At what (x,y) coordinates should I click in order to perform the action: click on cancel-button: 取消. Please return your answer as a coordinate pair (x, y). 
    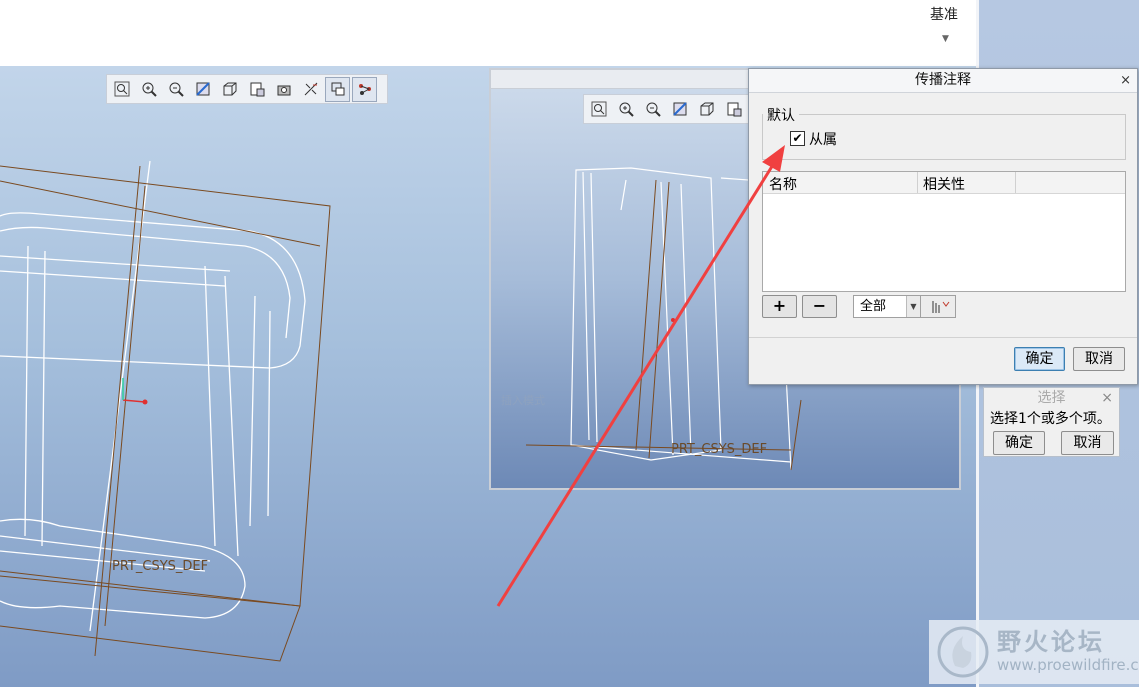
    Looking at the image, I should click on (1099, 359).